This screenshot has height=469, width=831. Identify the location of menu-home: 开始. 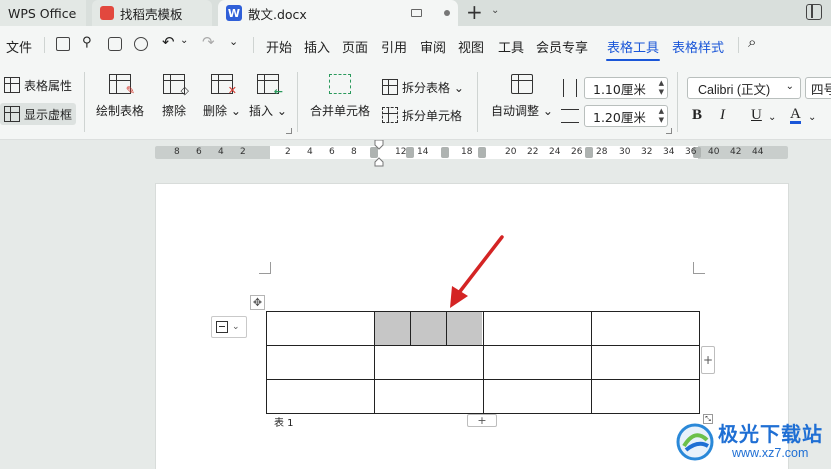
(279, 46).